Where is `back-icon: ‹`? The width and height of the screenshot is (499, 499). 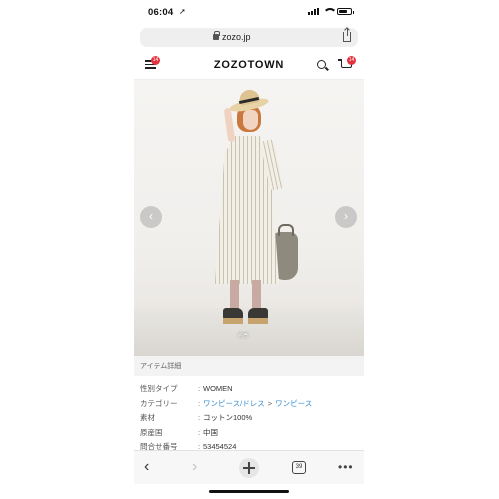 back-icon: ‹ is located at coordinates (146, 467).